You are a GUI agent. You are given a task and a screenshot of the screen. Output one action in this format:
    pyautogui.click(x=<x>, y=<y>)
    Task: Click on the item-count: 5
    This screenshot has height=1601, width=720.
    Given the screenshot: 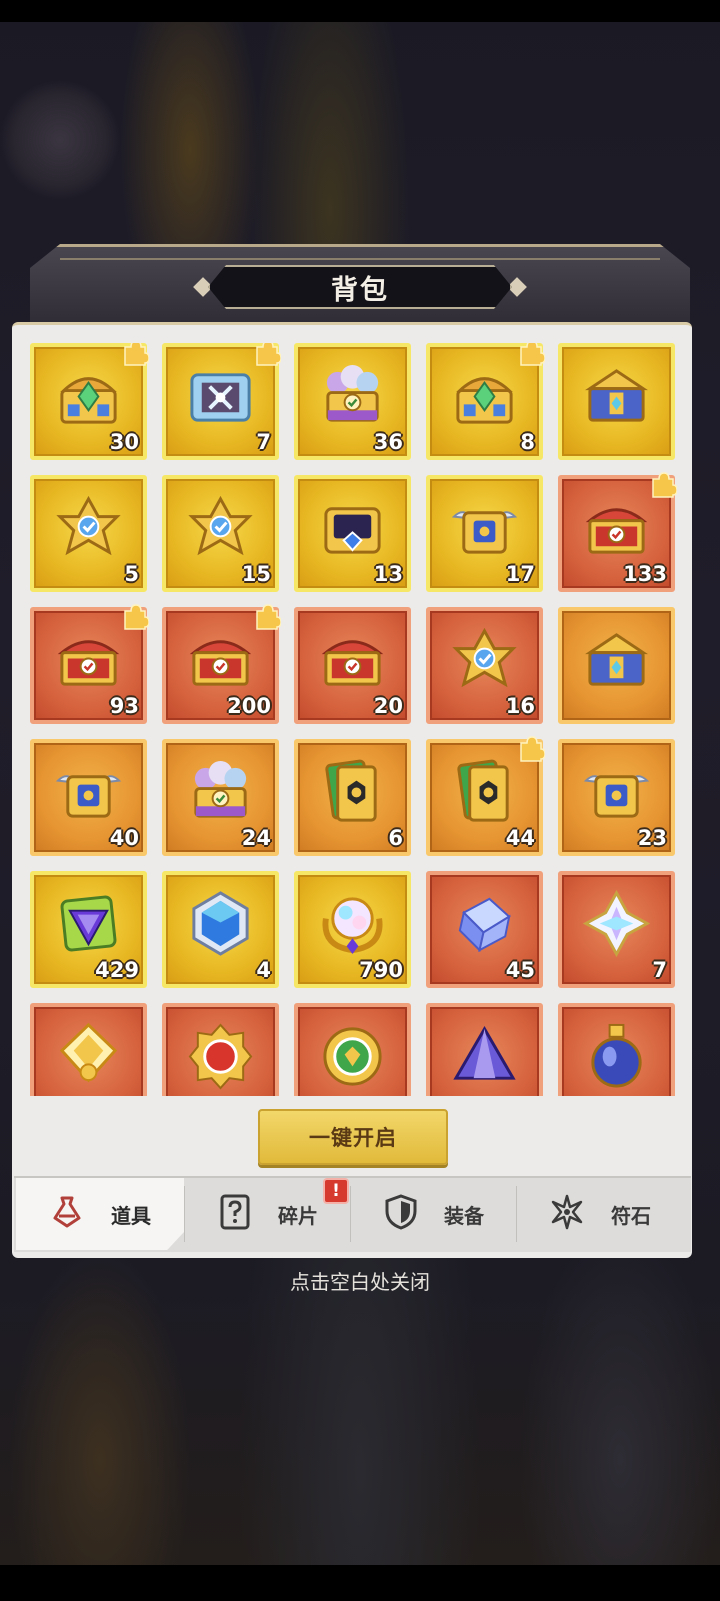 What is the action you would take?
    pyautogui.click(x=131, y=574)
    